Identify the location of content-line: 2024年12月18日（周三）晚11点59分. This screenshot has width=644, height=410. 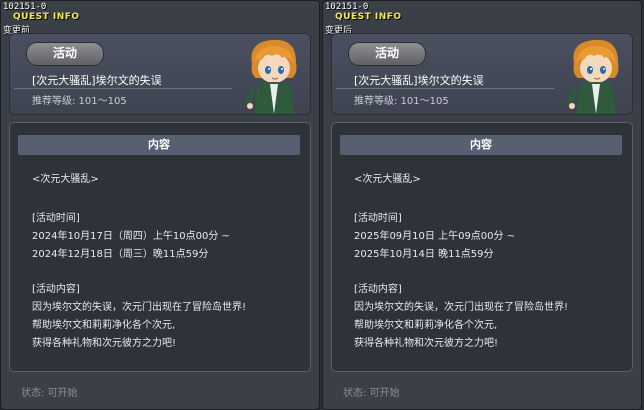
(120, 254).